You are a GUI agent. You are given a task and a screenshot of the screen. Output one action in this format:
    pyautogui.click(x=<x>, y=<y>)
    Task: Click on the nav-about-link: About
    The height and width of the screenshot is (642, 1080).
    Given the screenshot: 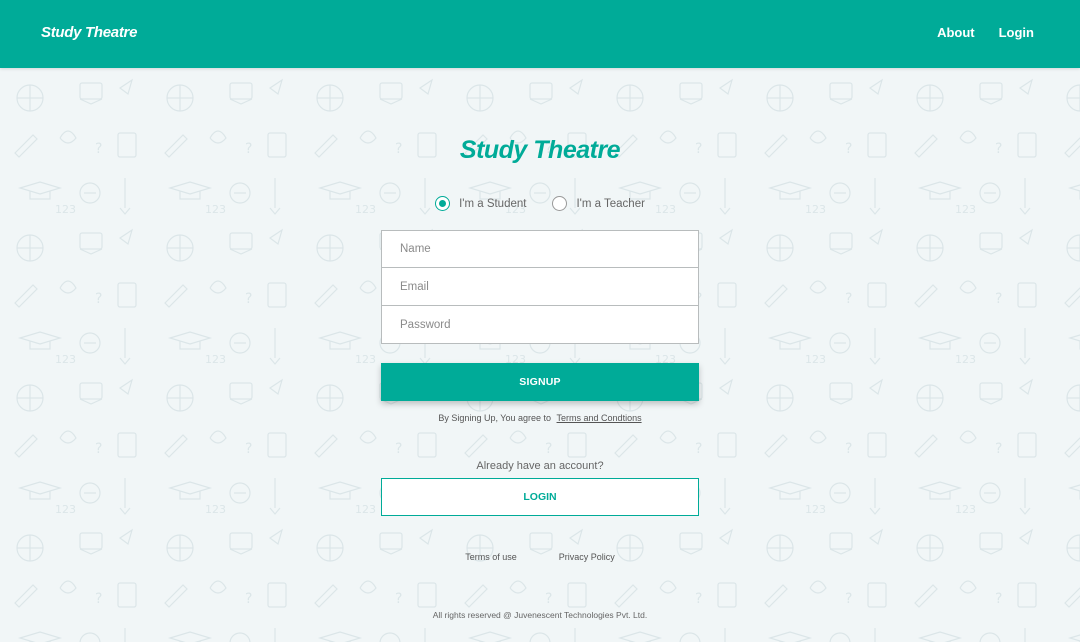 What is the action you would take?
    pyautogui.click(x=956, y=32)
    